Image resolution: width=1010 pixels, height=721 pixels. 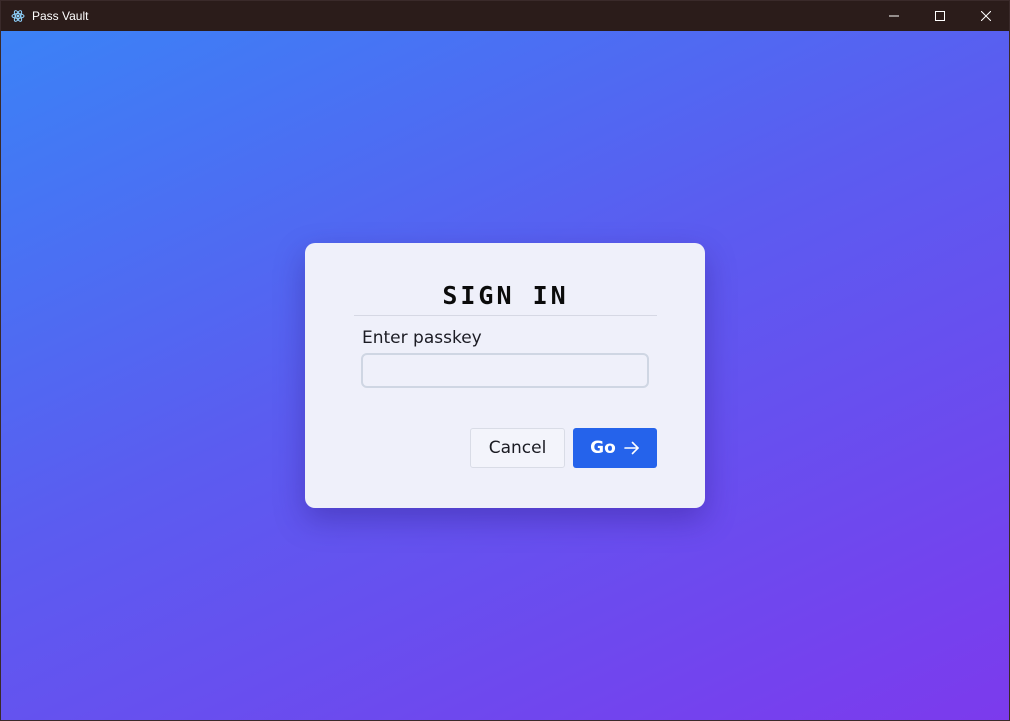 What do you see at coordinates (60, 16) in the screenshot?
I see `window-title: Pass Vault` at bounding box center [60, 16].